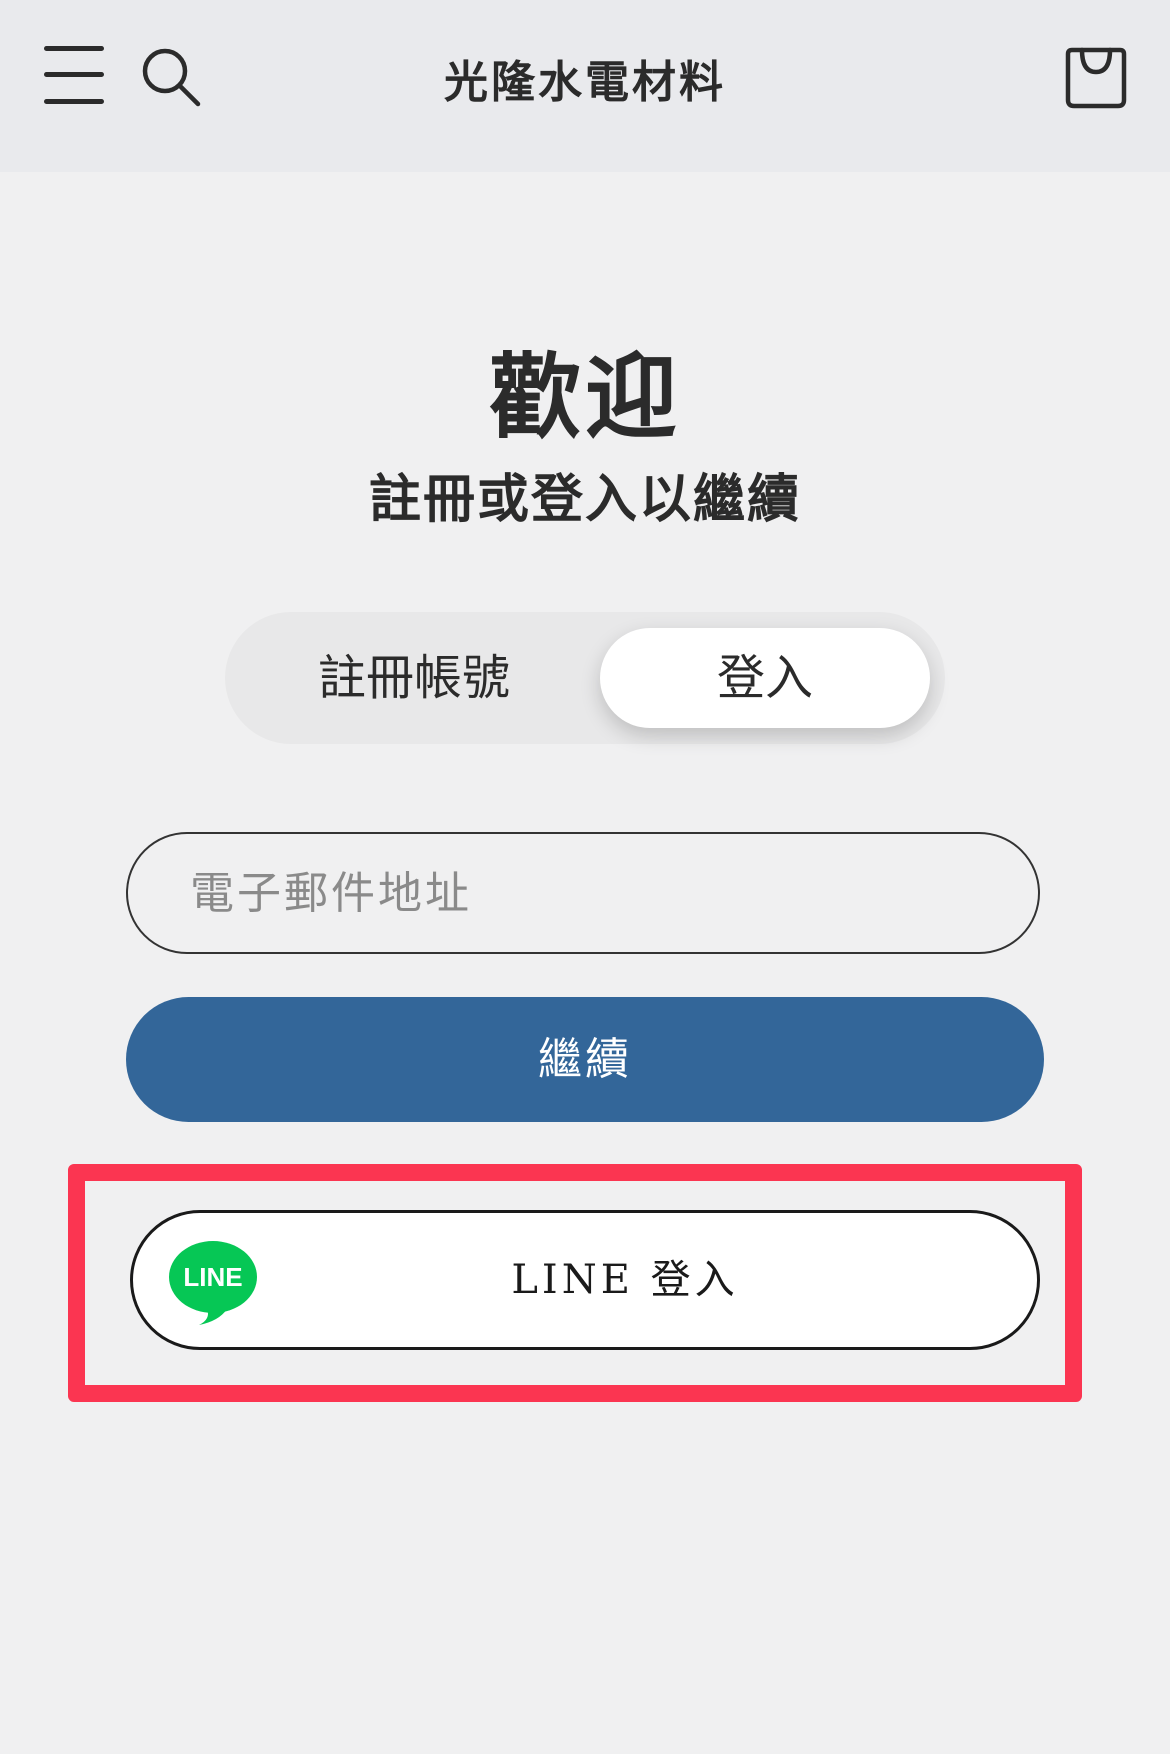 The height and width of the screenshot is (1754, 1170). What do you see at coordinates (583, 893) in the screenshot?
I see `email-field` at bounding box center [583, 893].